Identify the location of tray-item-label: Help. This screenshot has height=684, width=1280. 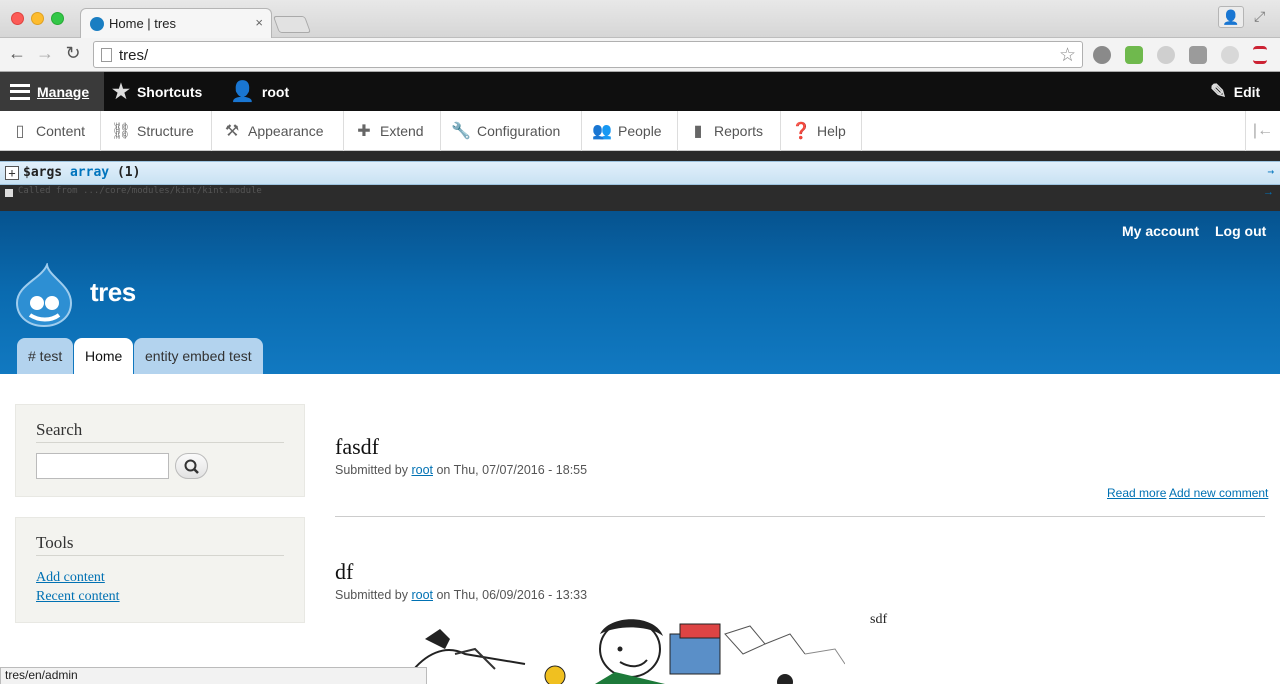
(831, 131).